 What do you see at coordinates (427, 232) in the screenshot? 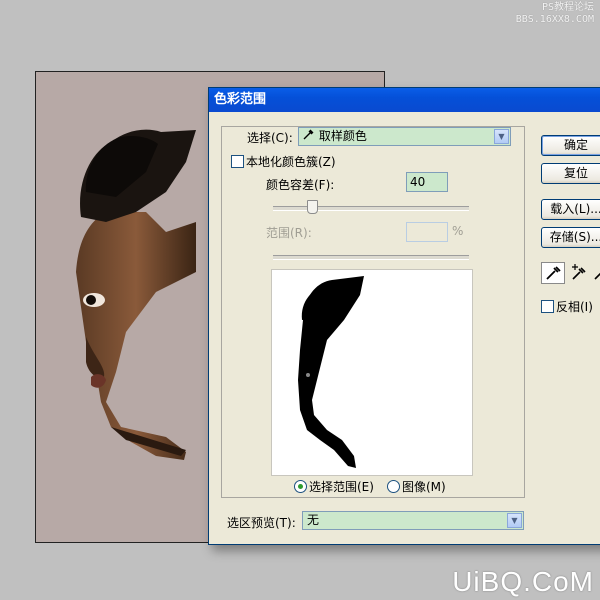
I see `range-input` at bounding box center [427, 232].